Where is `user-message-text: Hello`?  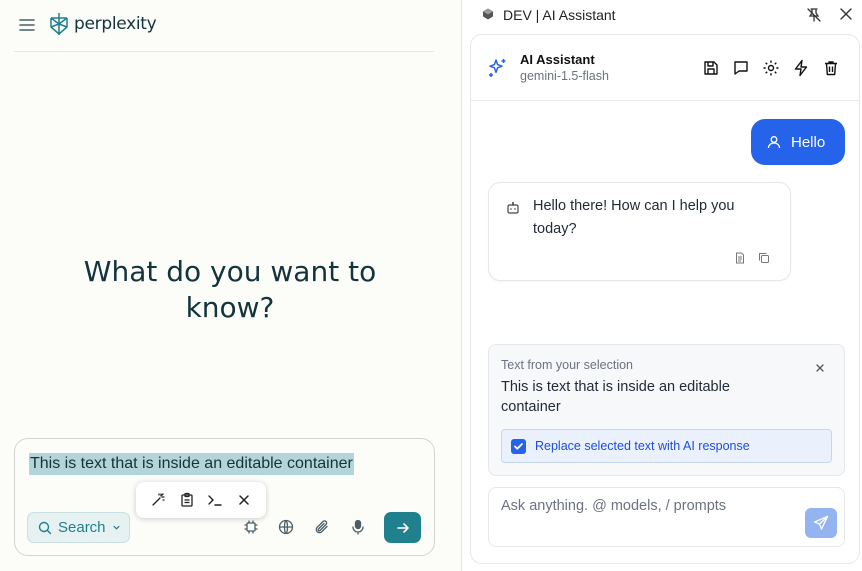
user-message-text: Hello is located at coordinates (808, 142).